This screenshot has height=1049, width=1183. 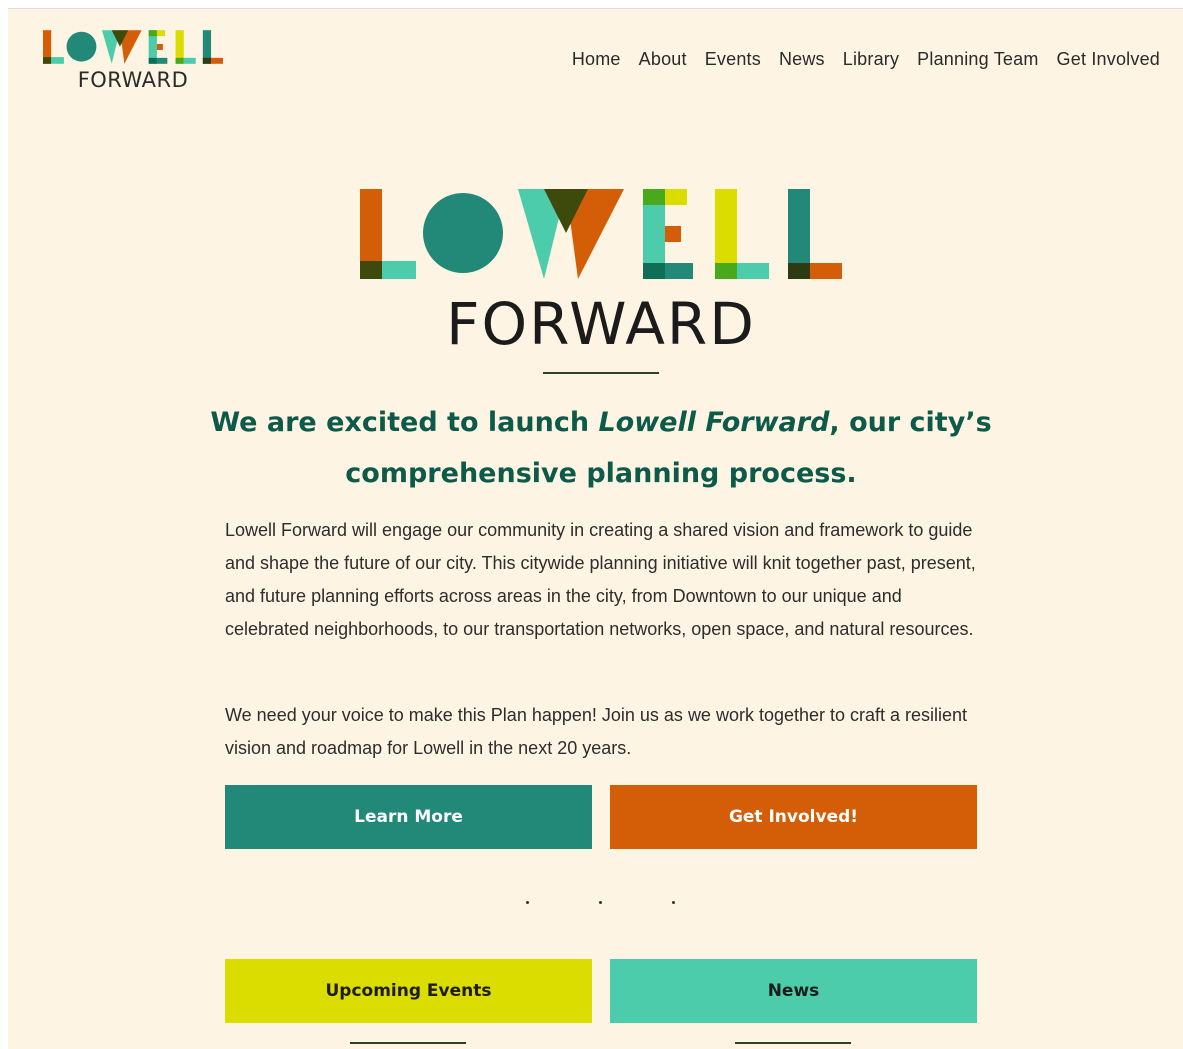 What do you see at coordinates (793, 817) in the screenshot?
I see `get-involved-button: Get Involved!` at bounding box center [793, 817].